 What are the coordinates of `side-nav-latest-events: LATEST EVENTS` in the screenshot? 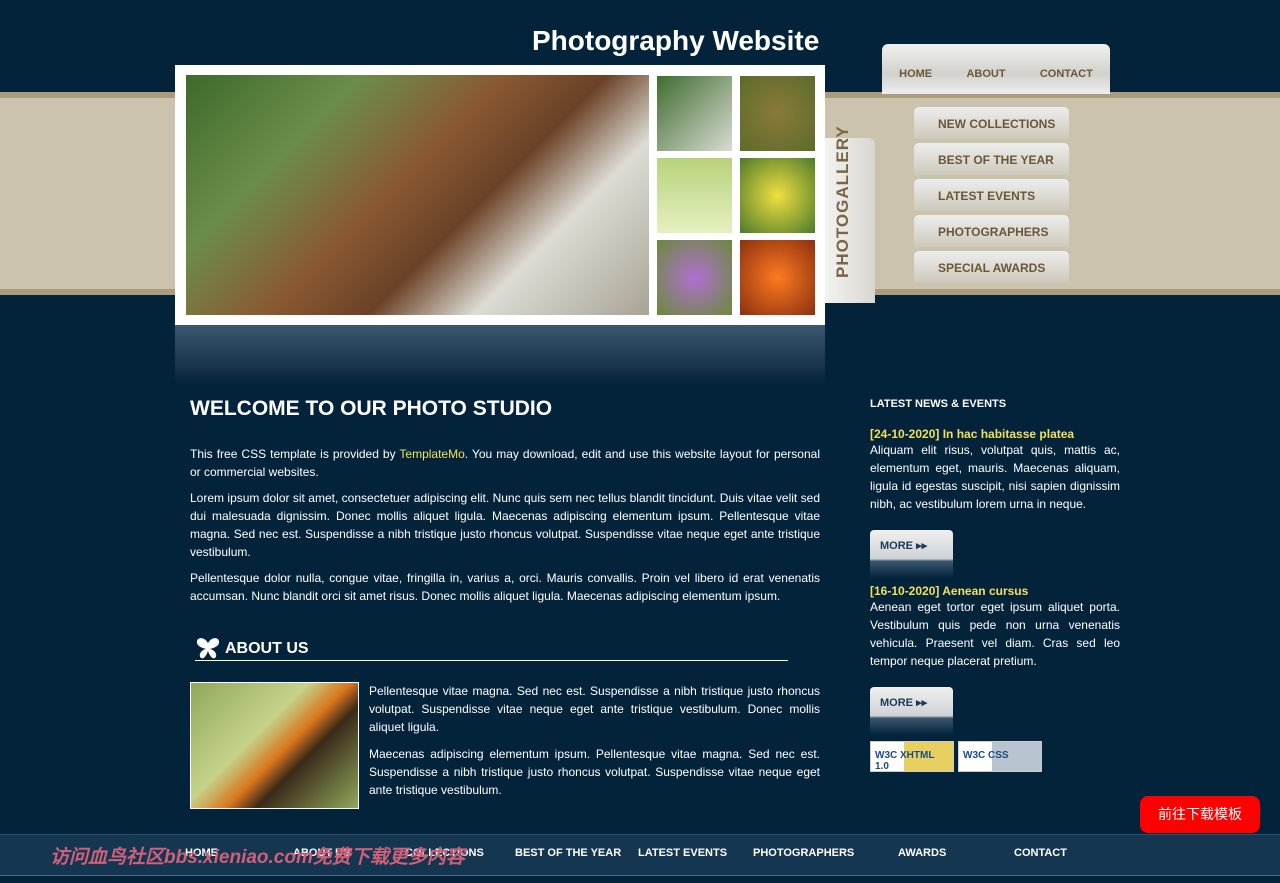 It's located at (991, 195).